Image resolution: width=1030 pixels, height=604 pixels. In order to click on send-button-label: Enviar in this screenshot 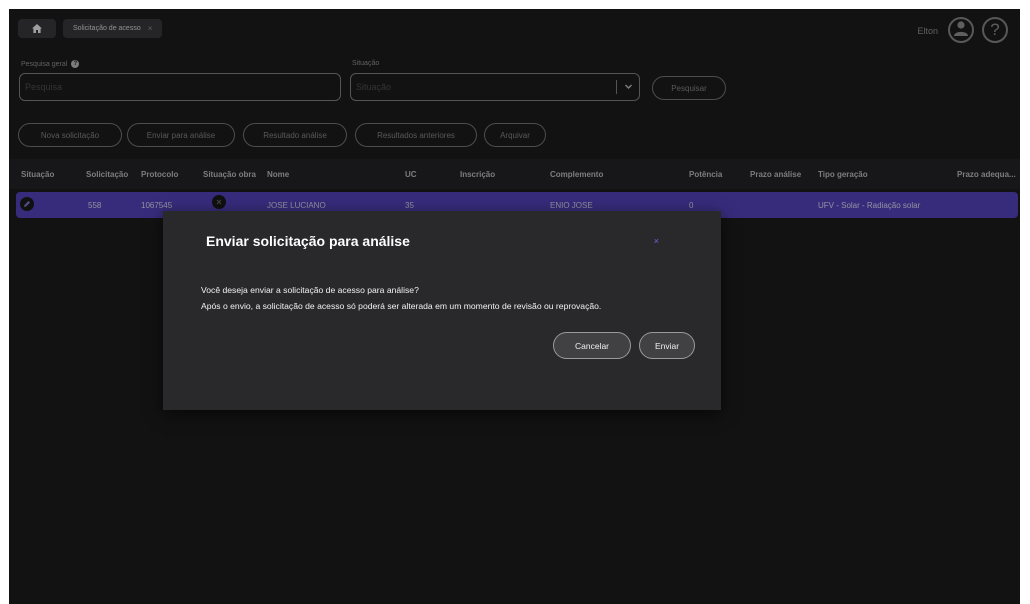, I will do `click(667, 345)`.